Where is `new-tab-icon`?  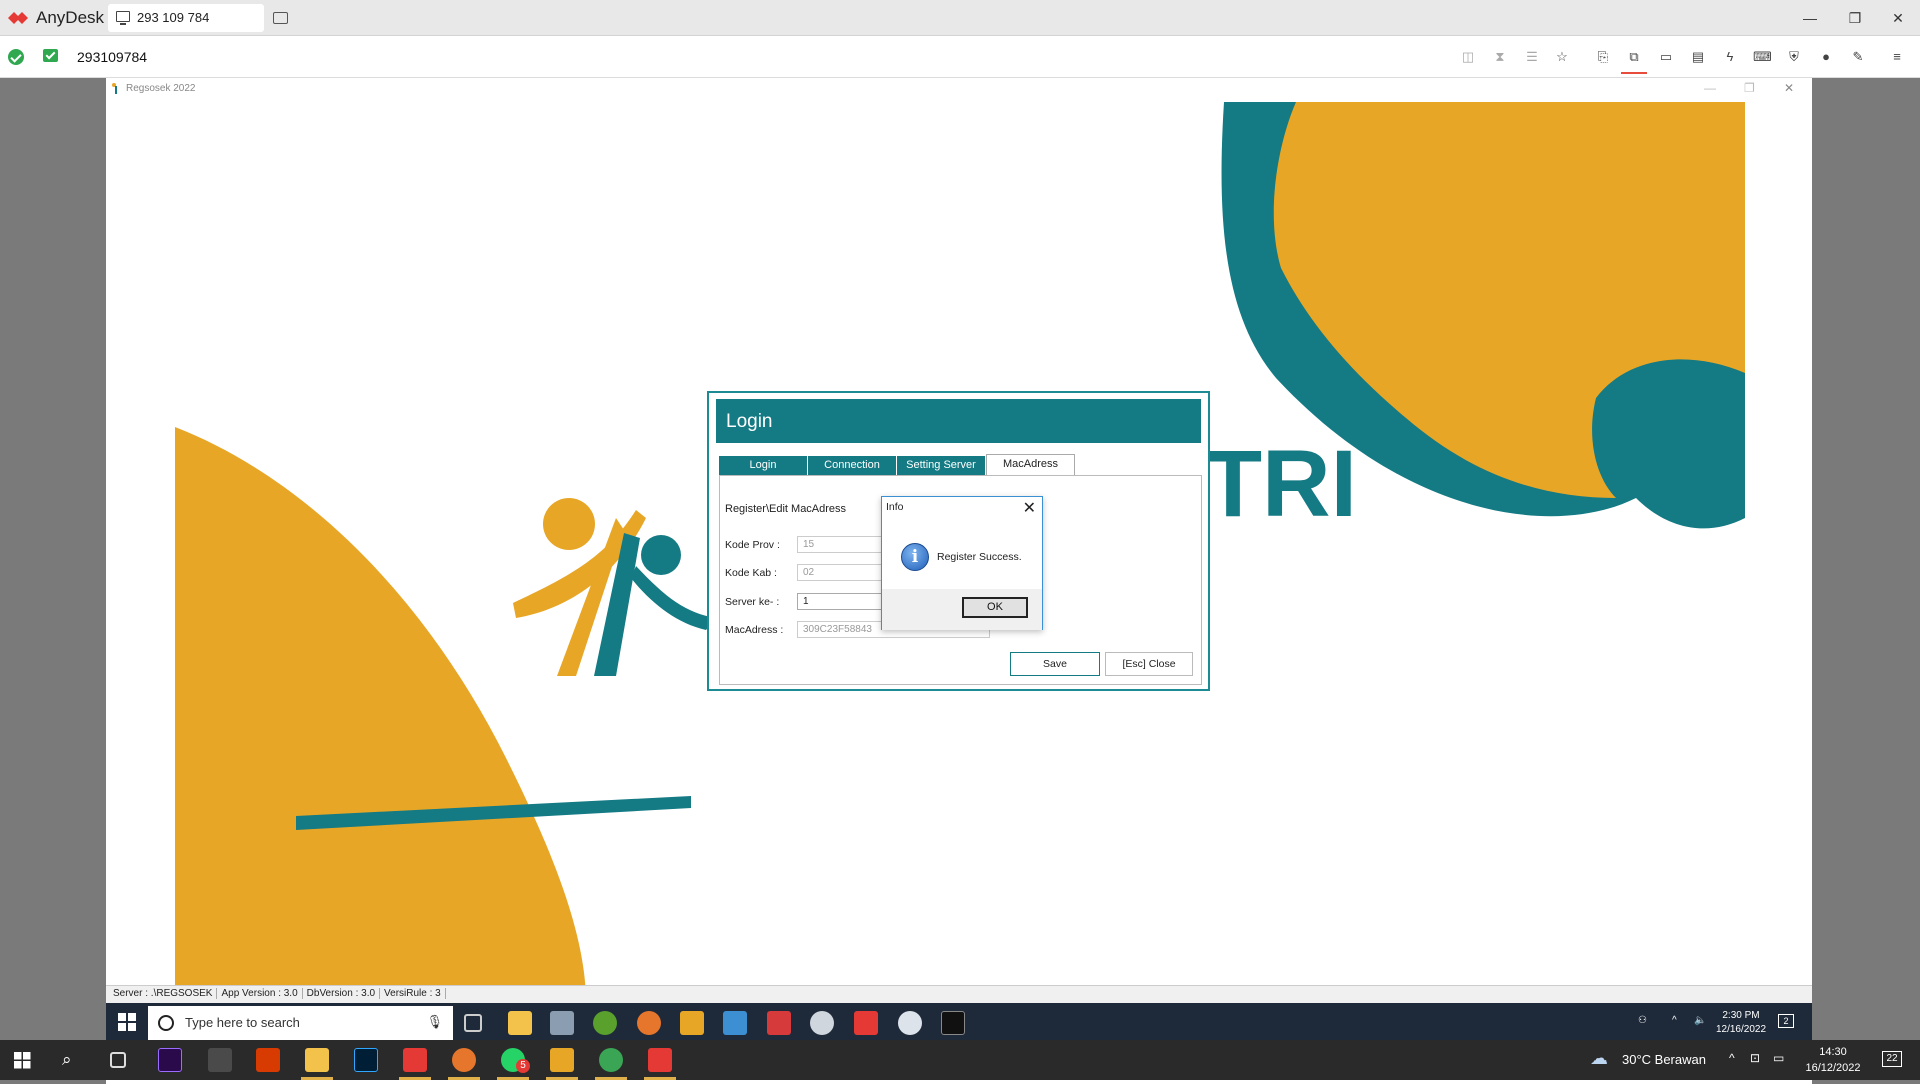 new-tab-icon is located at coordinates (280, 18).